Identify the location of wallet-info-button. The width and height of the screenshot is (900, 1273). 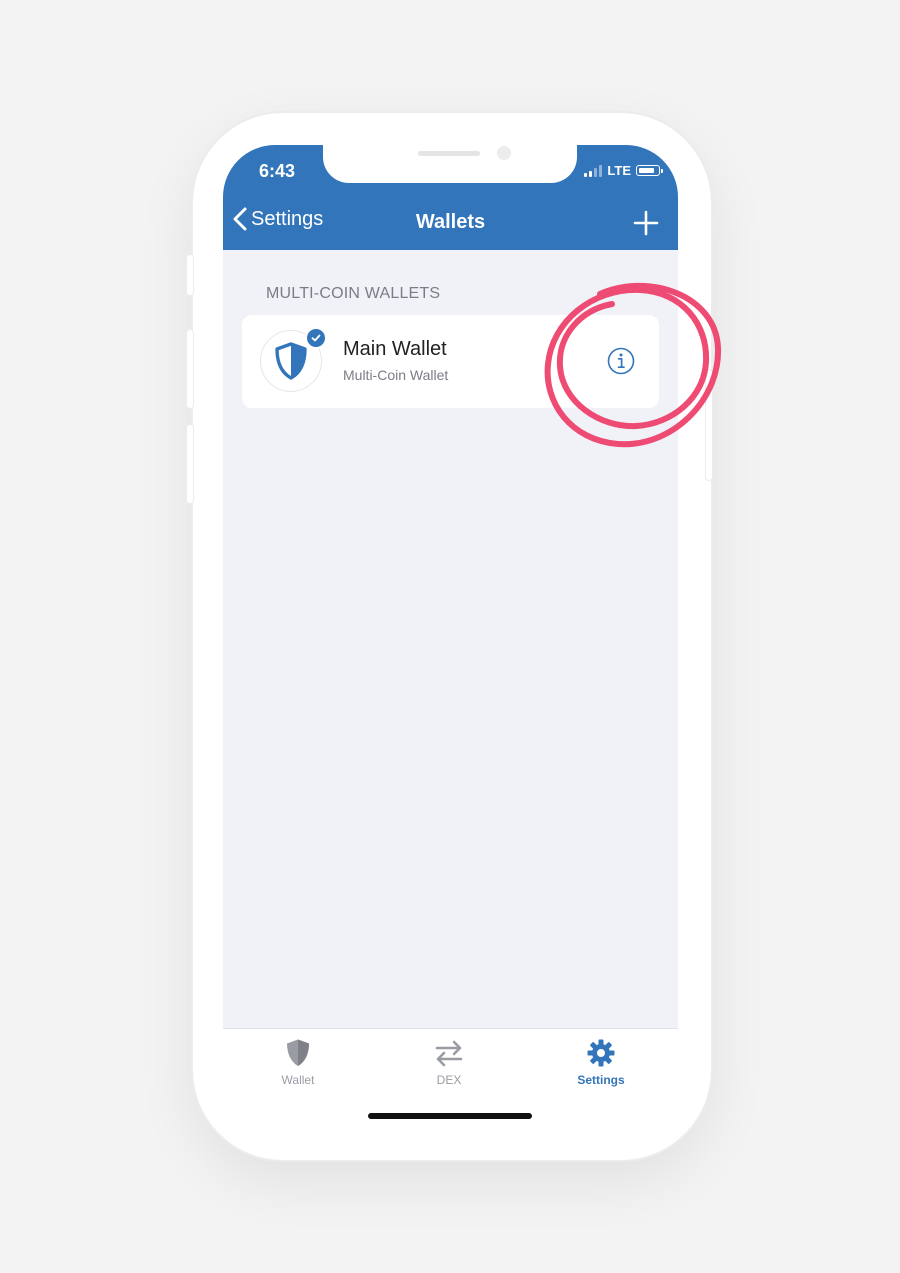
(621, 361).